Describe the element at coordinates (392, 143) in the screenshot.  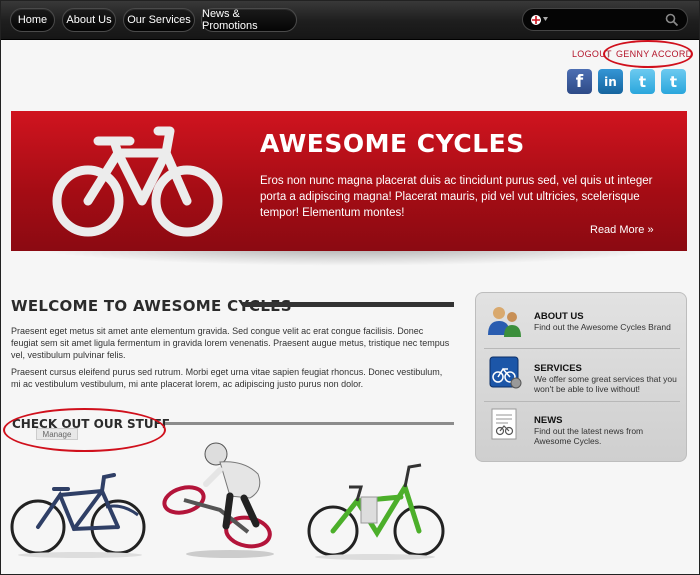
I see `banner-title: AWESOME CYCLES` at that location.